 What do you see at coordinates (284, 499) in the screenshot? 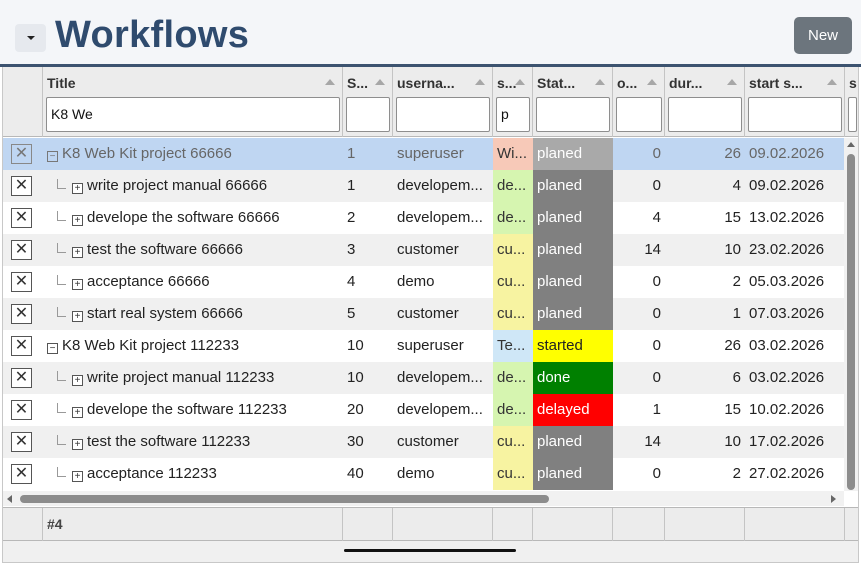
I see `horizontal-scroll-thumb` at bounding box center [284, 499].